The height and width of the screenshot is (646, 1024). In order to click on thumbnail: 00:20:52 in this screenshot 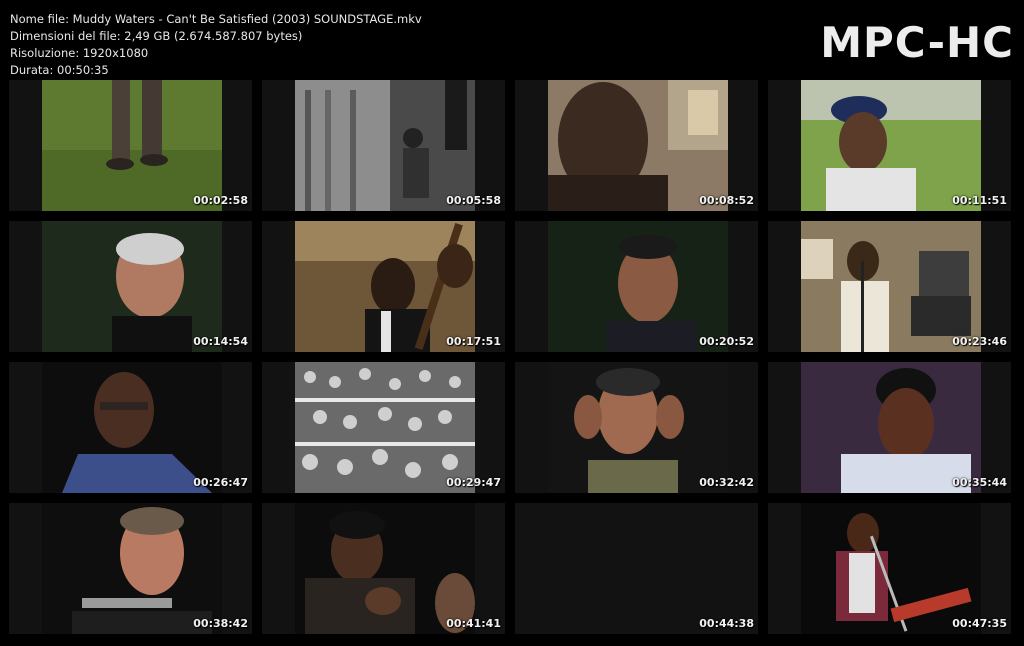, I will do `click(636, 286)`.